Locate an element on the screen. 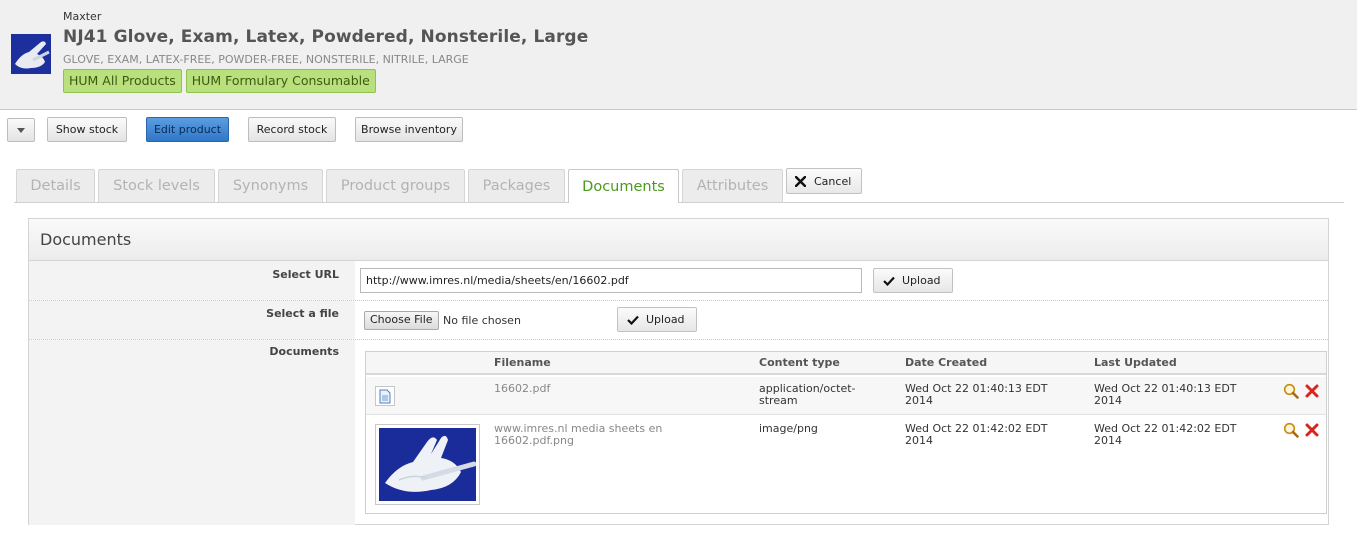  url-input is located at coordinates (611, 280).